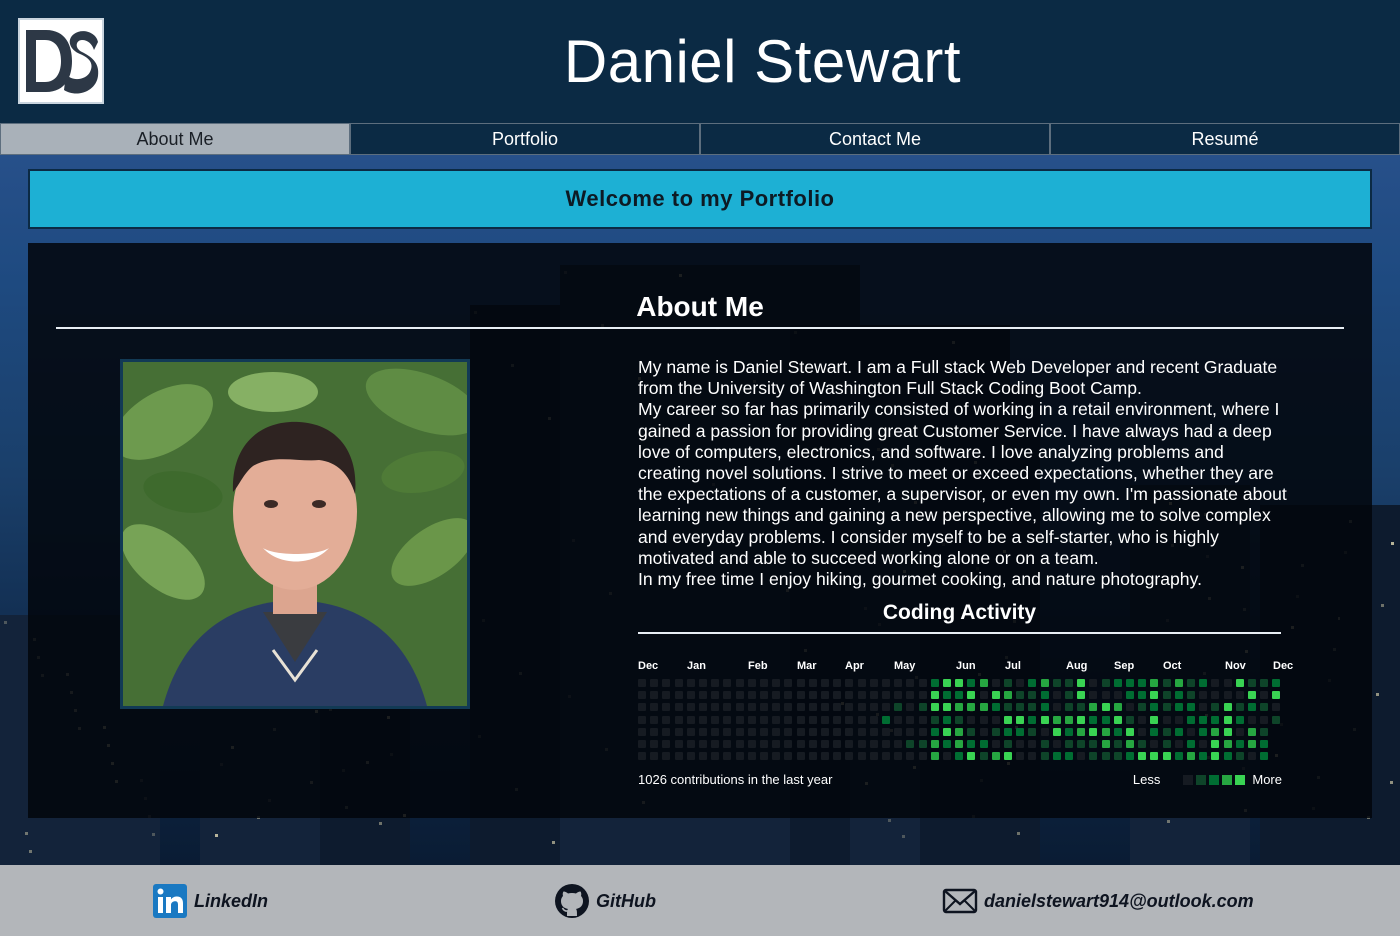 This screenshot has width=1400, height=936. Describe the element at coordinates (175, 139) in the screenshot. I see `tab-about-me: About Me` at that location.